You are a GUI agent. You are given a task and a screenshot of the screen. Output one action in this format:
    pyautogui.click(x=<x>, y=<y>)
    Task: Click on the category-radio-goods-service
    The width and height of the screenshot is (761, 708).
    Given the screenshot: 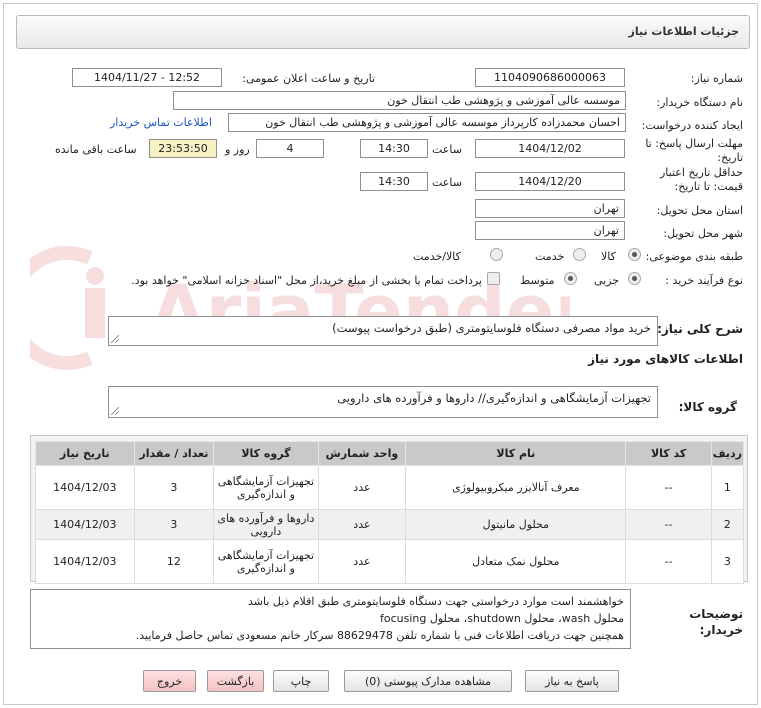 What is the action you would take?
    pyautogui.click(x=496, y=254)
    